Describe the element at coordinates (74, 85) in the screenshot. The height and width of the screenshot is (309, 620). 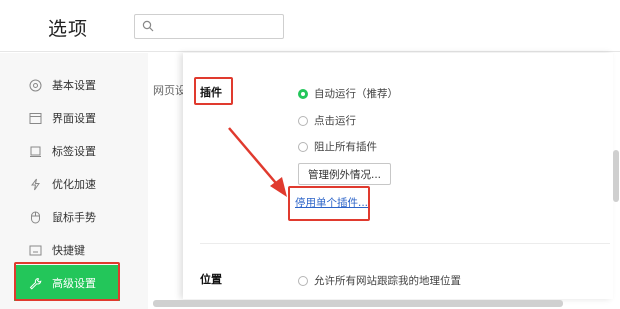
I see `sidebar-item-label: 基本设置` at that location.